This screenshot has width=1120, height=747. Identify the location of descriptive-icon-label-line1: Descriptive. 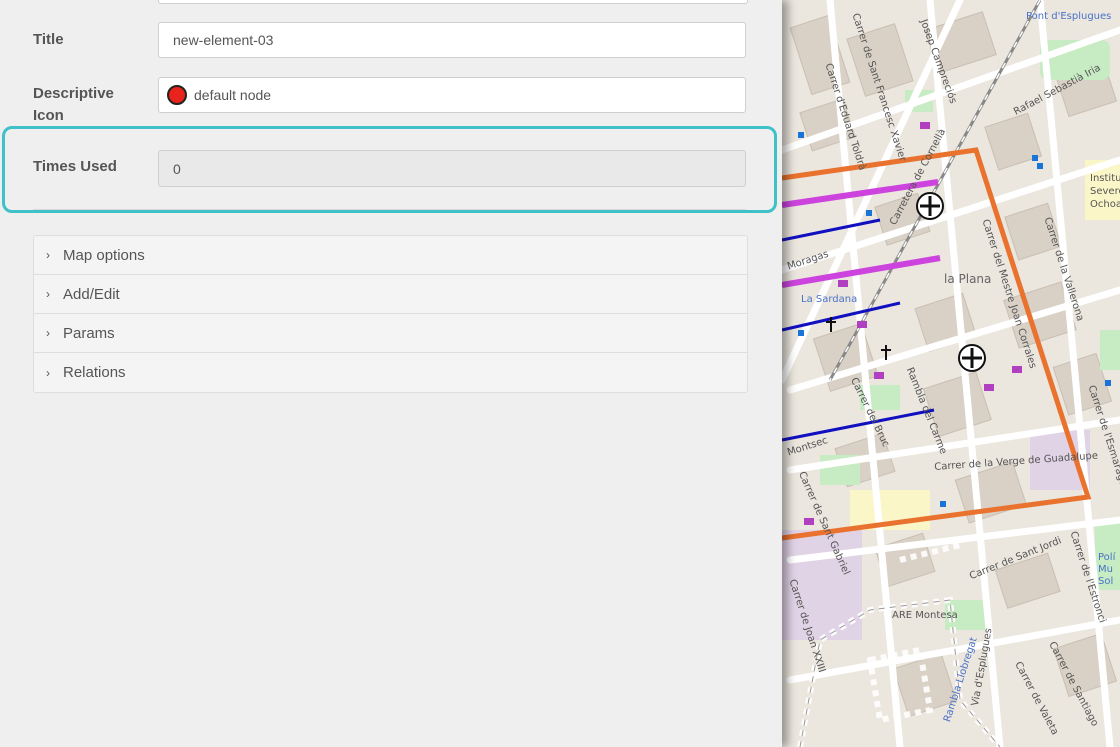
(73, 93).